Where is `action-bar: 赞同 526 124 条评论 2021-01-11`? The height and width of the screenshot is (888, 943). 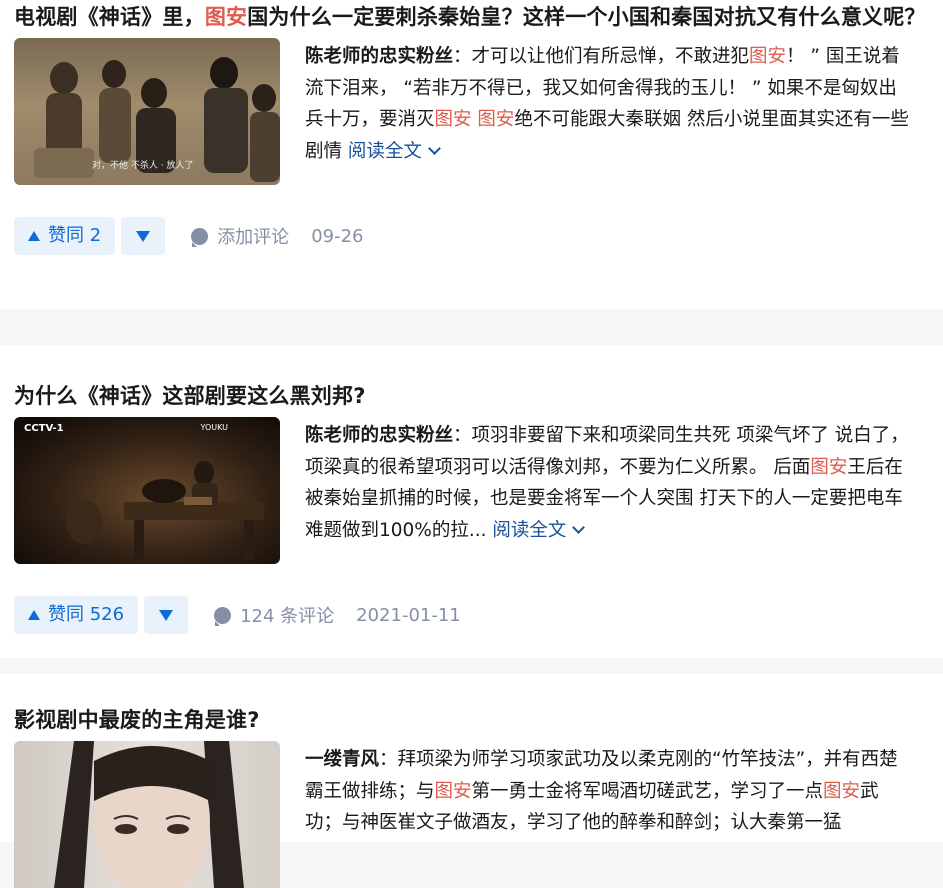 action-bar: 赞同 526 124 条评论 2021-01-11 is located at coordinates (471, 615).